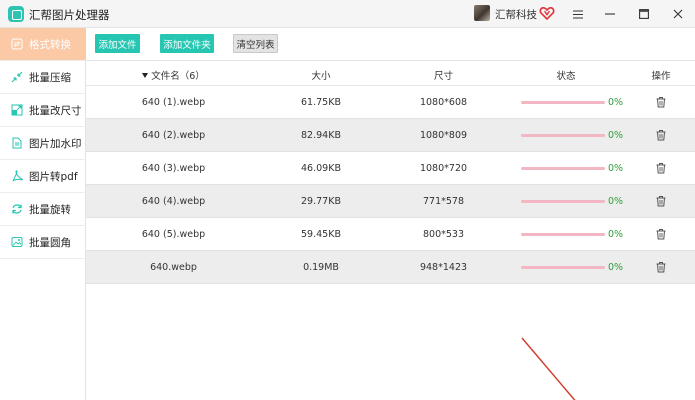 The width and height of the screenshot is (695, 400). I want to click on user-name: 汇帮科技, so click(516, 14).